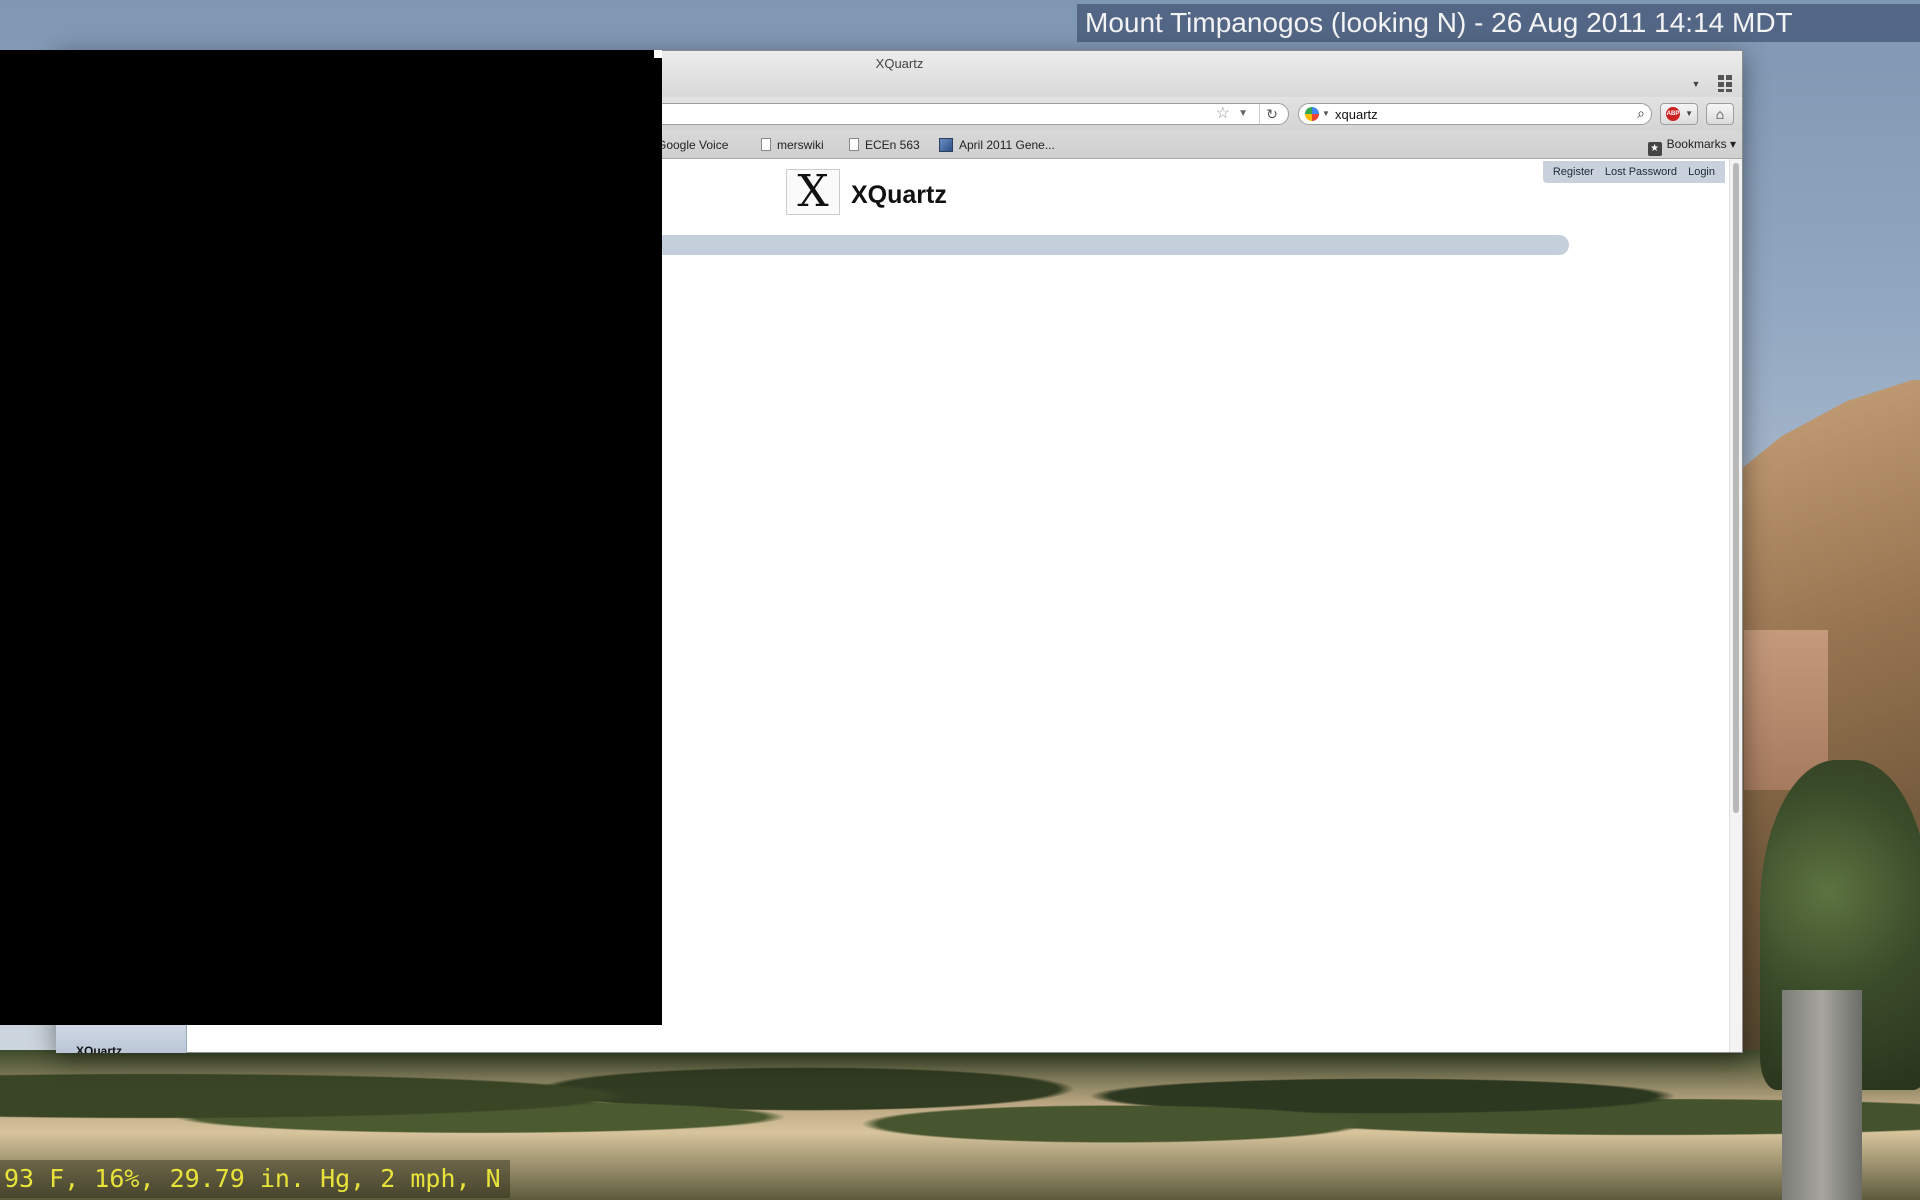 The height and width of the screenshot is (1200, 1920). Describe the element at coordinates (892, 145) in the screenshot. I see `bookmark-label: ECEn 563` at that location.